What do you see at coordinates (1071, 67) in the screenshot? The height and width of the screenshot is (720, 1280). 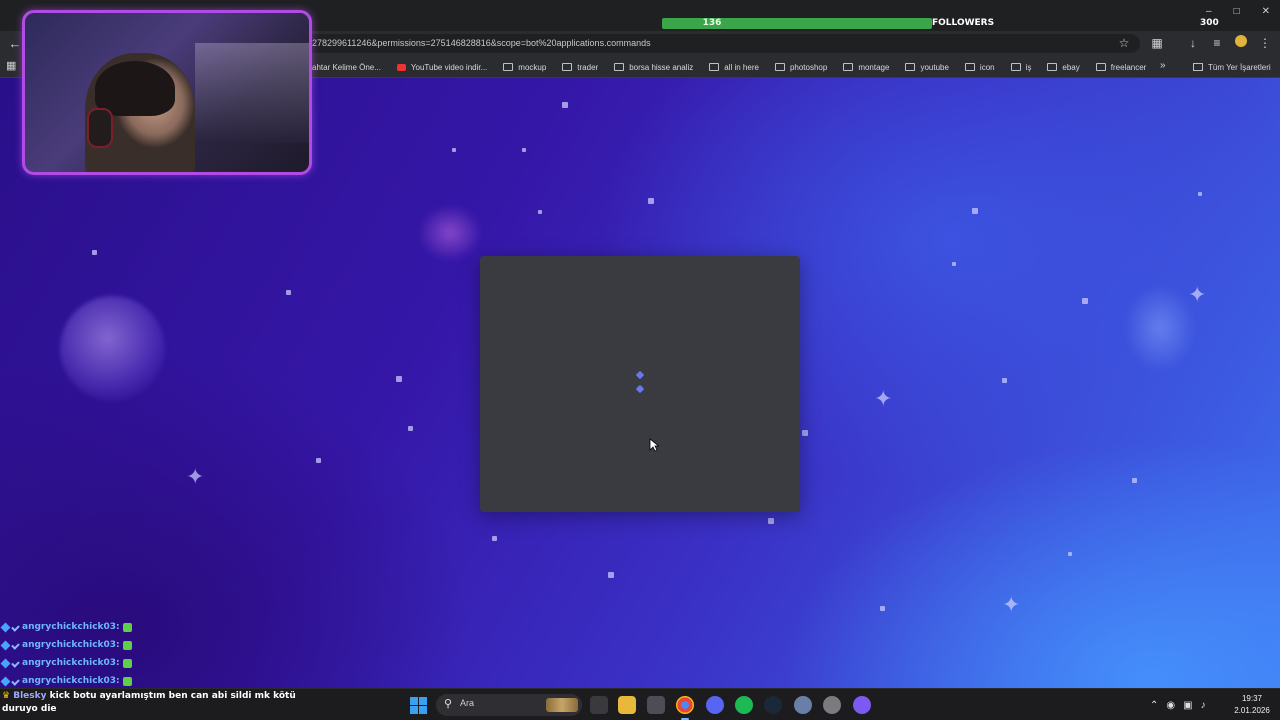 I see `bookmark-label: ebay` at bounding box center [1071, 67].